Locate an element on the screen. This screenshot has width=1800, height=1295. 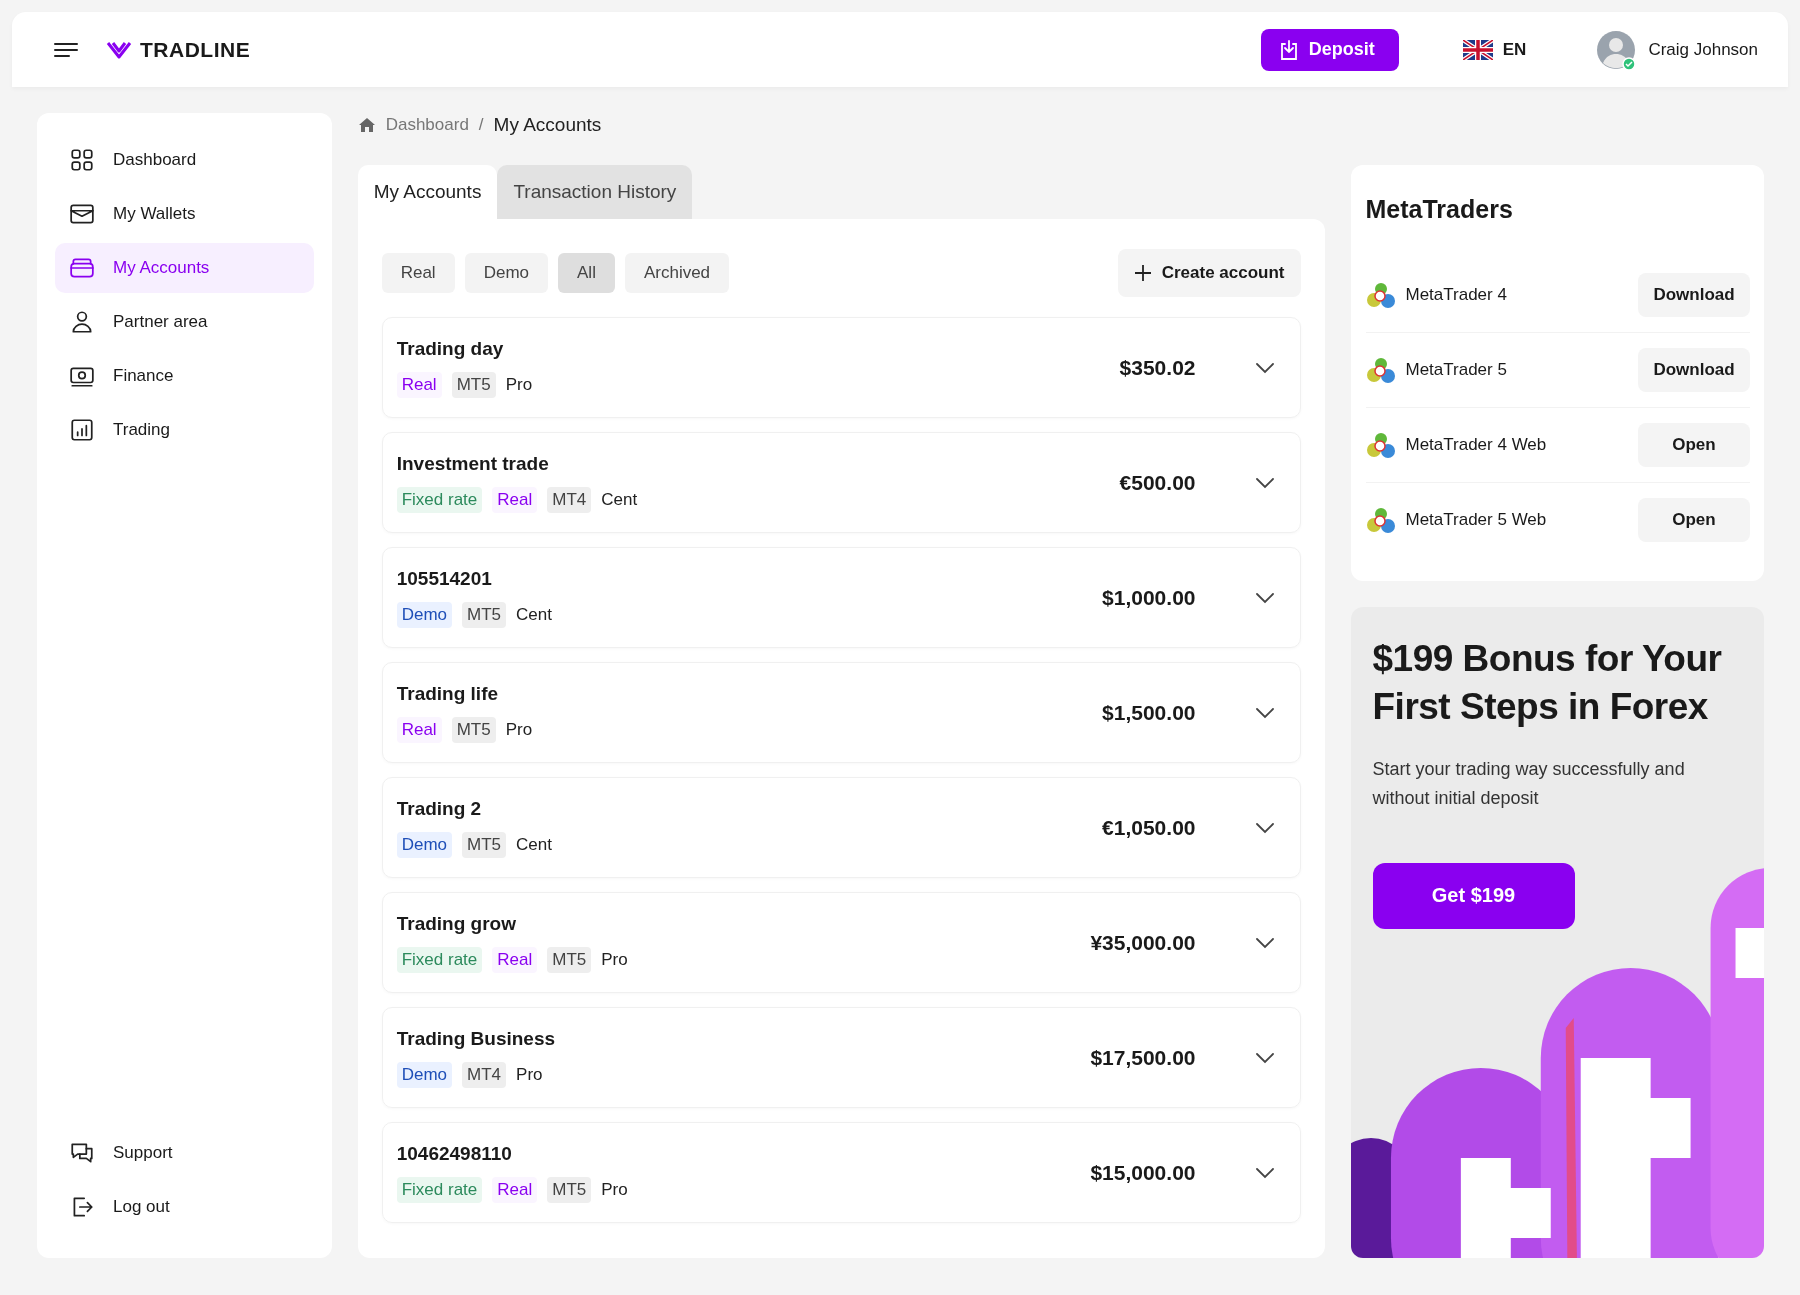
tab: Transaction History is located at coordinates (595, 192).